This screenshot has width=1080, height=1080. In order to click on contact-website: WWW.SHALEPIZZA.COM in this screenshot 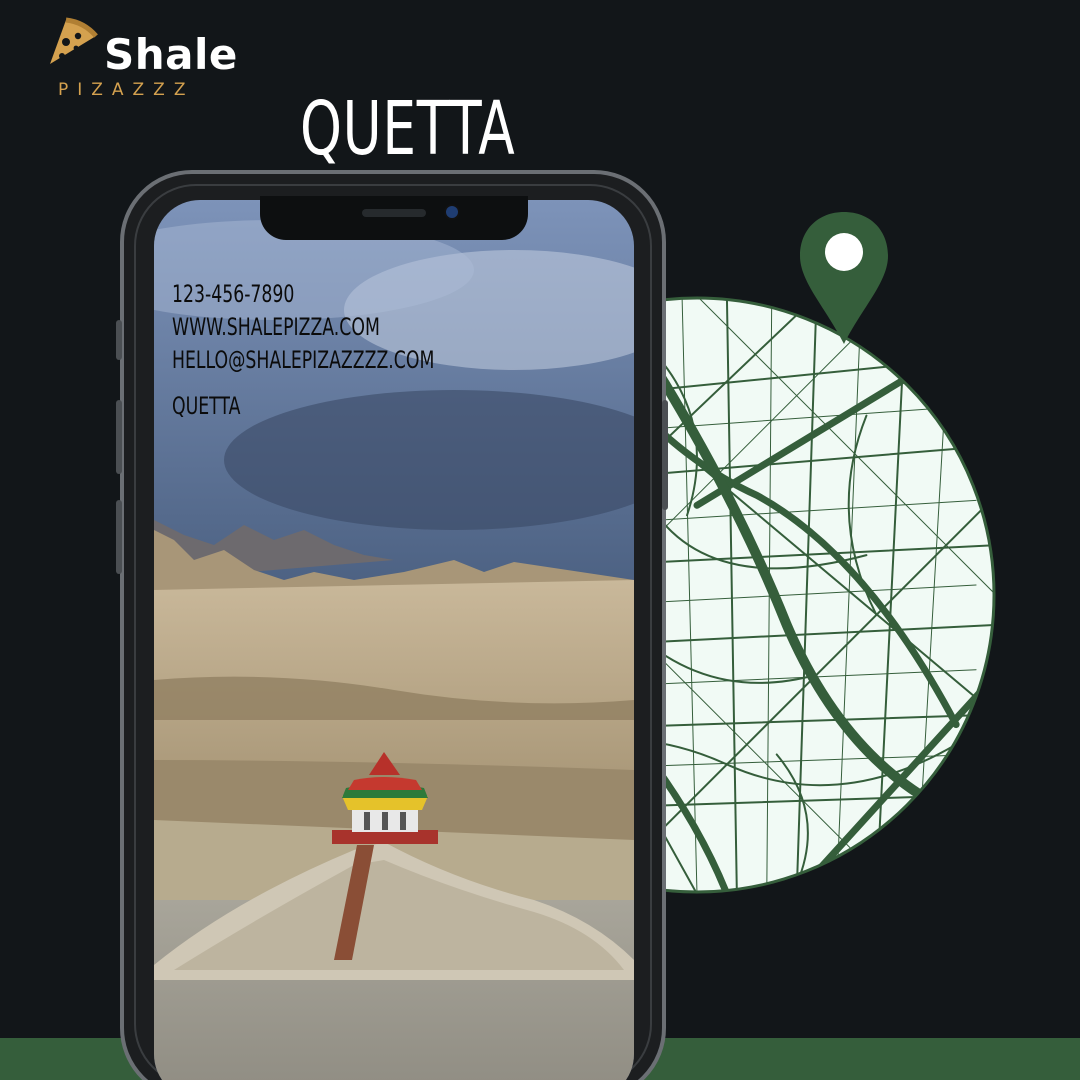, I will do `click(276, 327)`.